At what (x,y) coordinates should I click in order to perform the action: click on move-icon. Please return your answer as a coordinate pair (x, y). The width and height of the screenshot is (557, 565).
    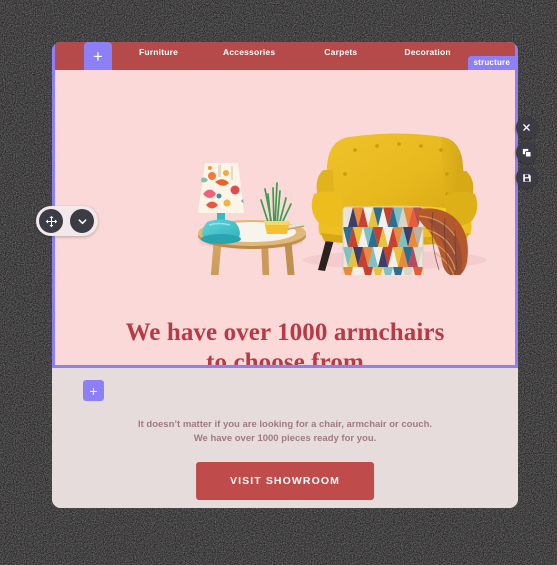
    Looking at the image, I should click on (51, 221).